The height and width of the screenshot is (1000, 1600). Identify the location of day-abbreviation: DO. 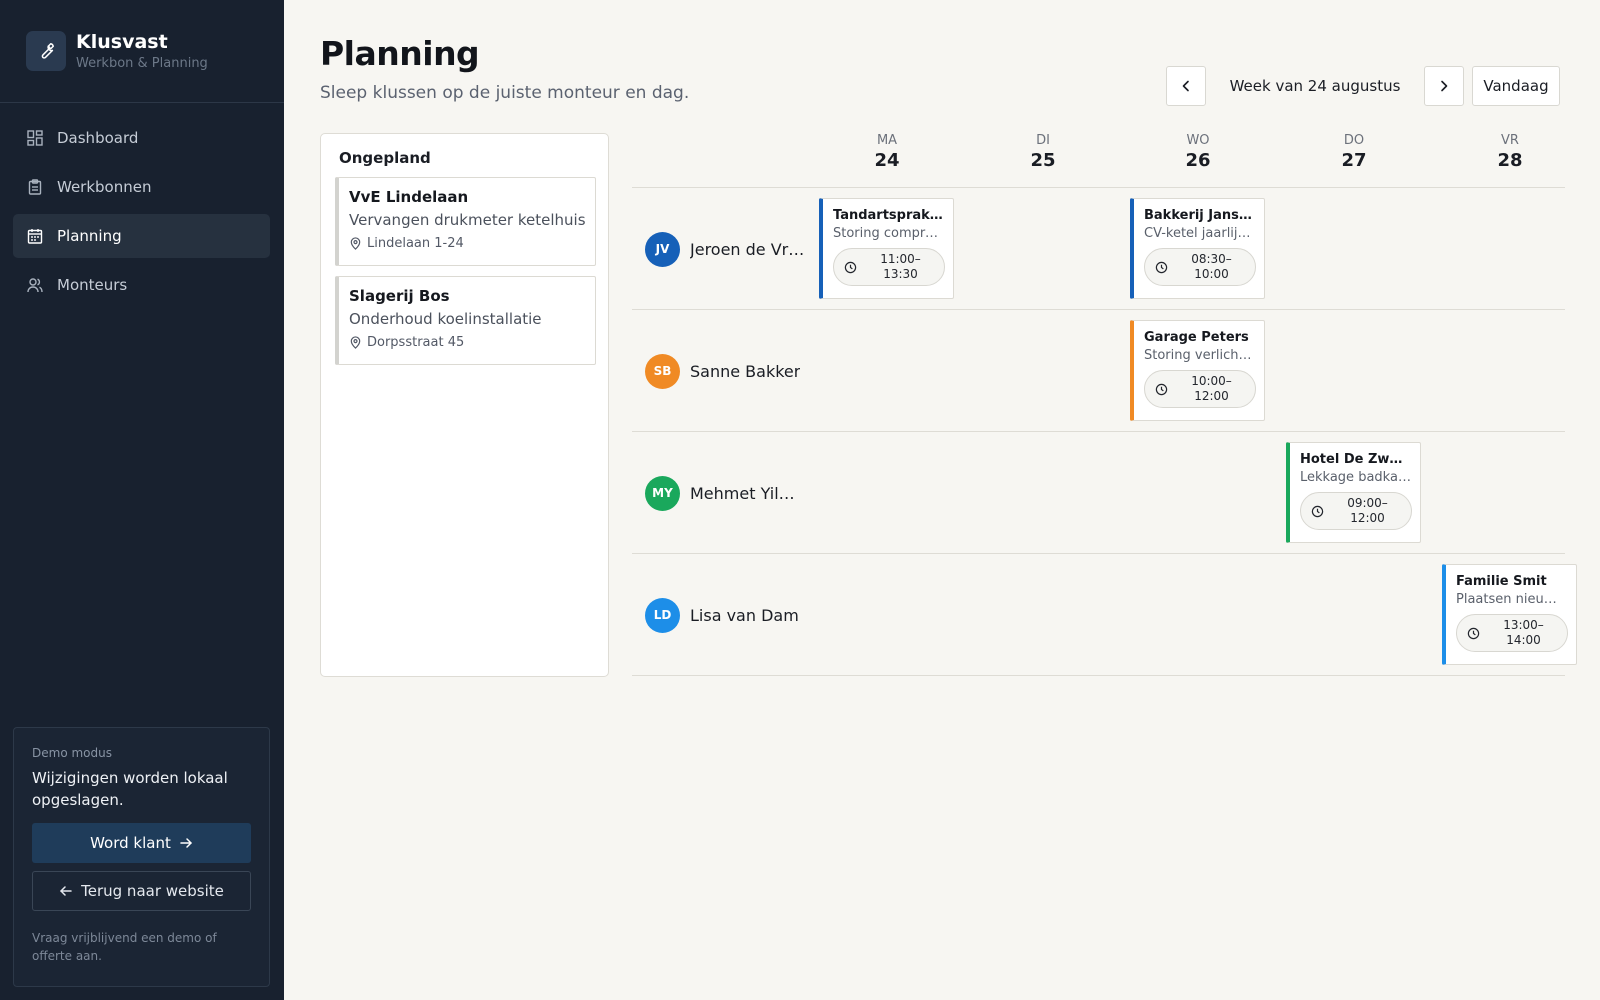
(1354, 140).